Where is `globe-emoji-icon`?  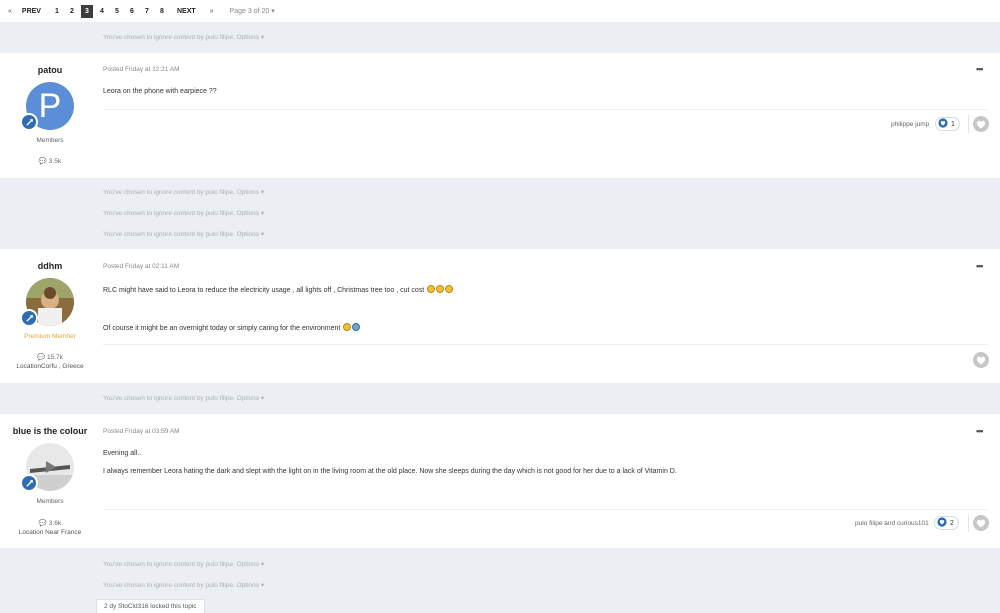
globe-emoji-icon is located at coordinates (356, 327).